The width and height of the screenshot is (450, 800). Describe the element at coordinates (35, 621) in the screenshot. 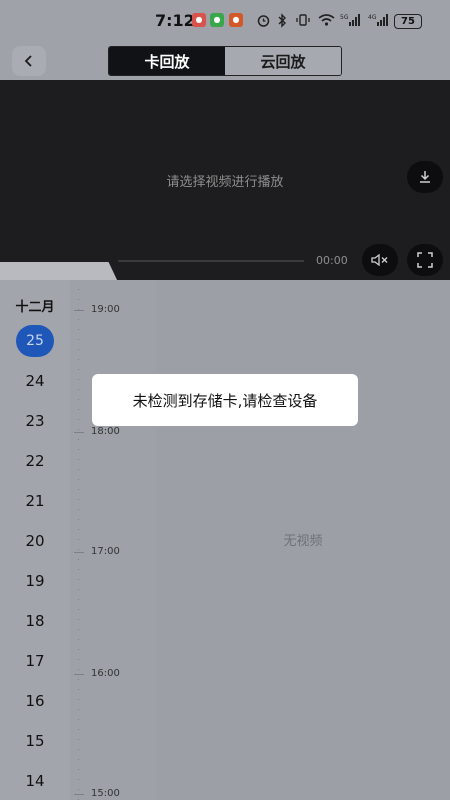

I see `date-item: 18` at that location.